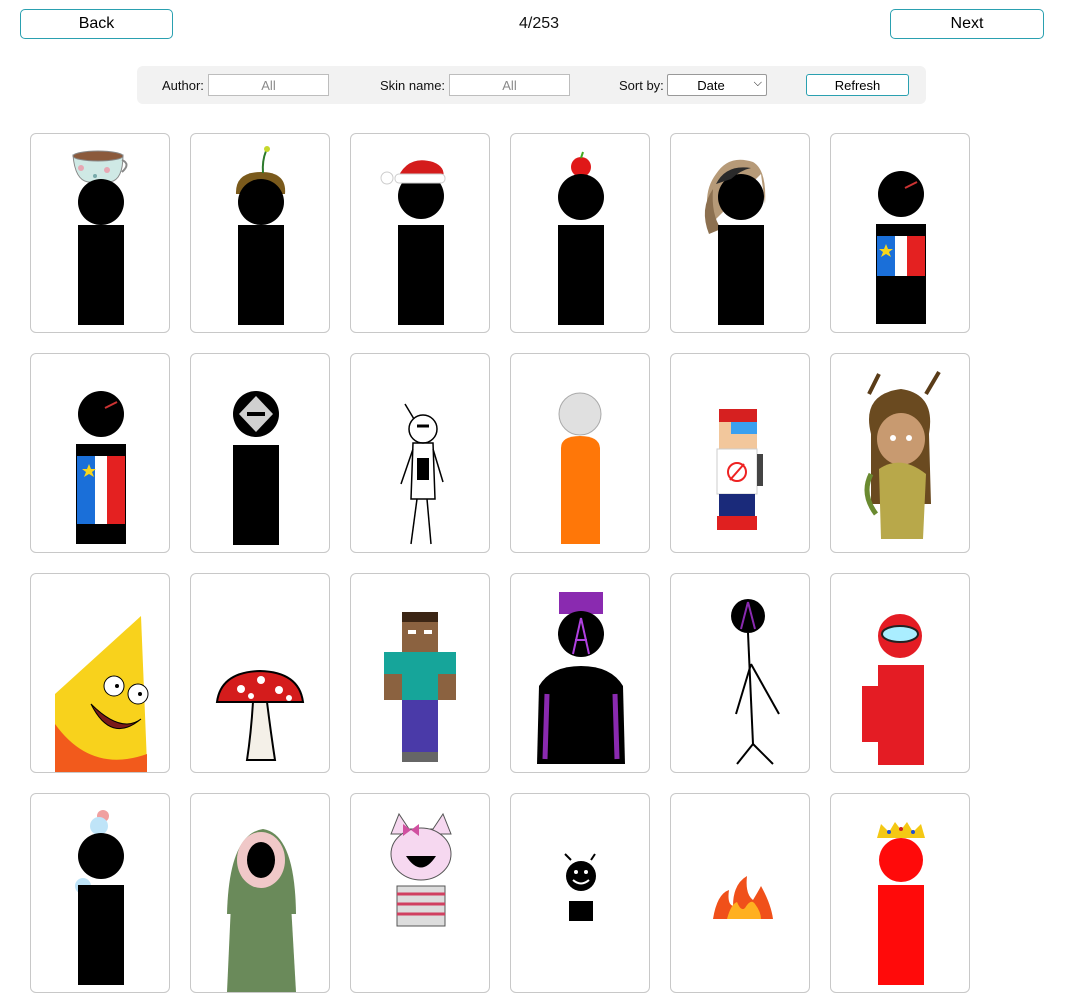 This screenshot has height=993, width=1078. What do you see at coordinates (420, 687) in the screenshot?
I see `blocky-character-skin-icon` at bounding box center [420, 687].